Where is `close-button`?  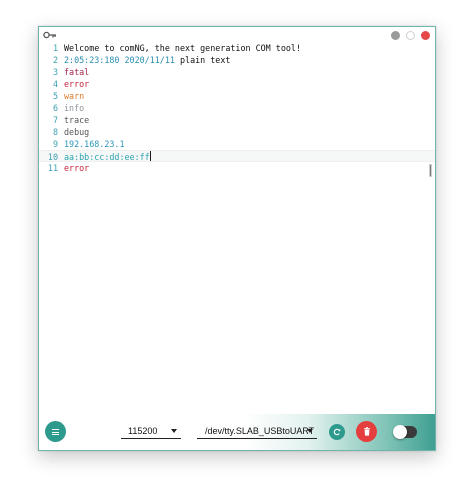
close-button is located at coordinates (425, 35).